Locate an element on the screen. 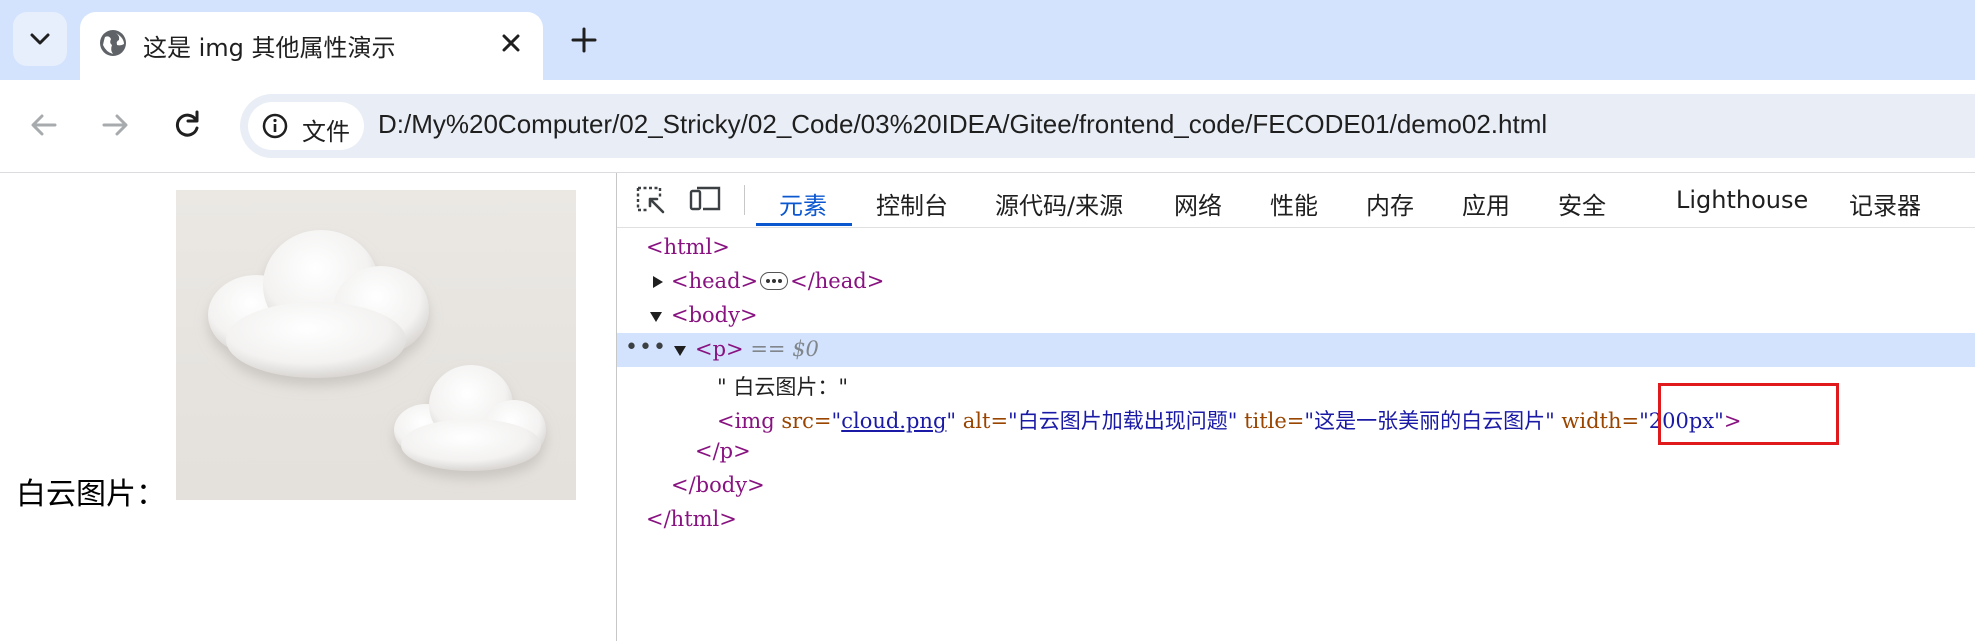  p-open-tag: <p> is located at coordinates (719, 349).